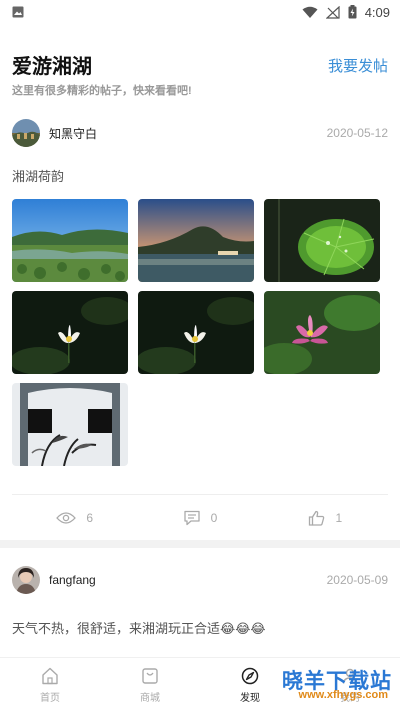 The image size is (400, 711). I want to click on battery-charging-icon, so click(352, 12).